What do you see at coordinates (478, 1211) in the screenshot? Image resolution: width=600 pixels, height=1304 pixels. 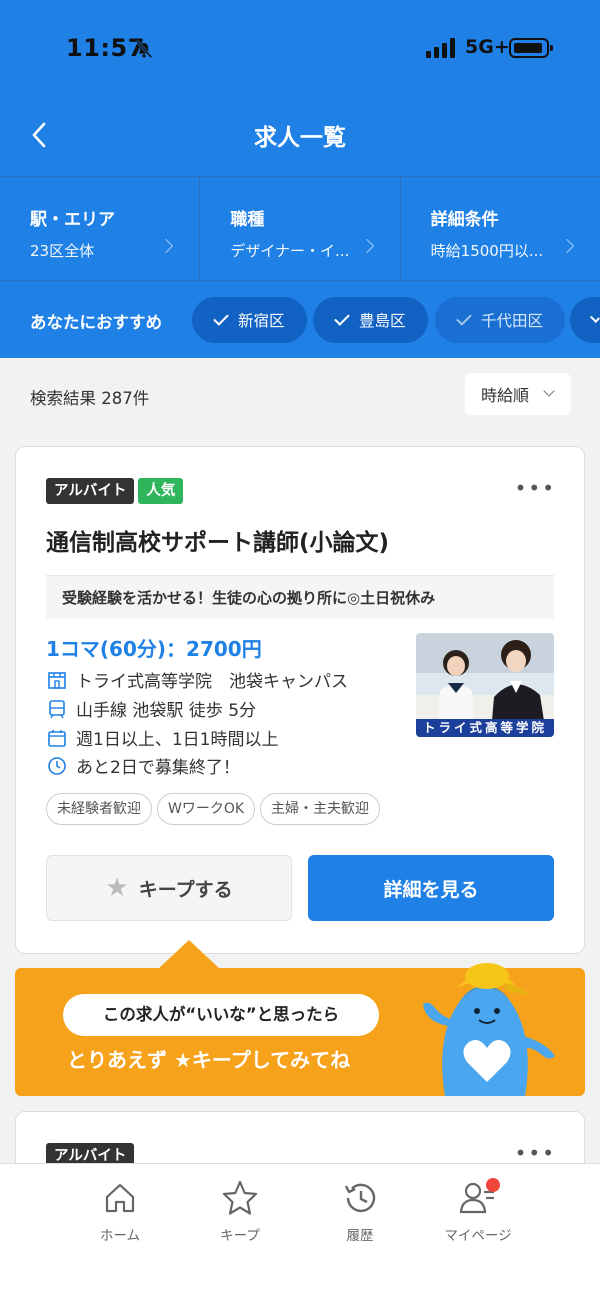 I see `tab-mypage: マイページ` at bounding box center [478, 1211].